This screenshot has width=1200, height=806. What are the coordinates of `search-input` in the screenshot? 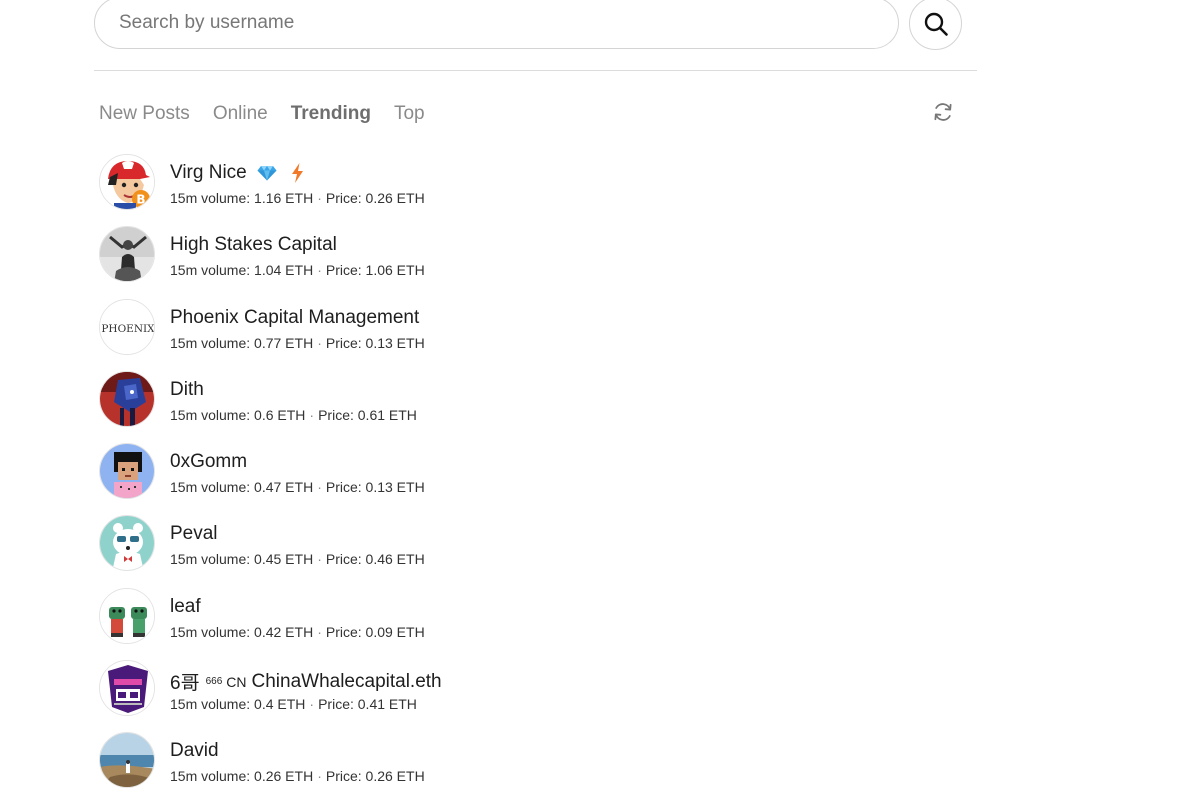 It's located at (496, 24).